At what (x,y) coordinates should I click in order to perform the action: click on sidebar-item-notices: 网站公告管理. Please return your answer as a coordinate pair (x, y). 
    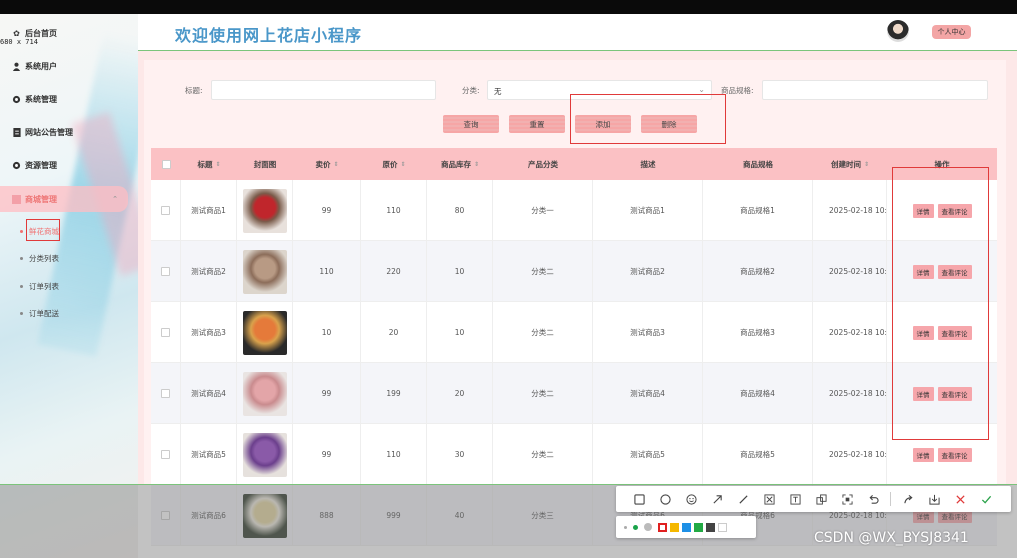
    Looking at the image, I should click on (65, 132).